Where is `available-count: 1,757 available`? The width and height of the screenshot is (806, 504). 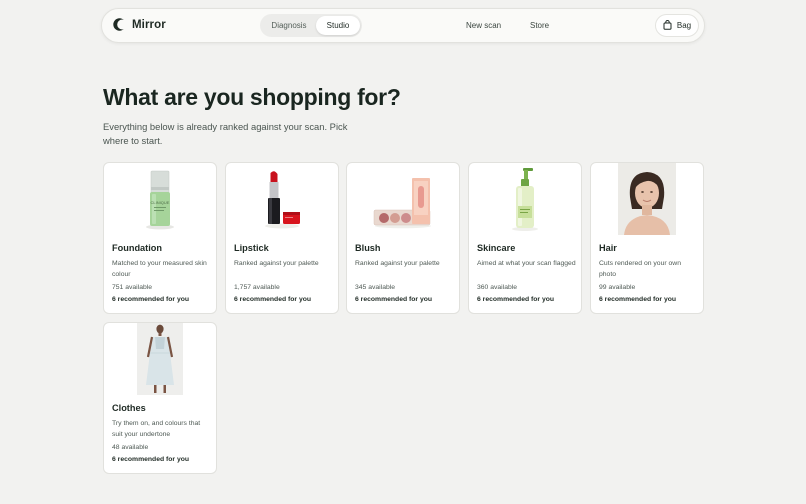
available-count: 1,757 available is located at coordinates (257, 287).